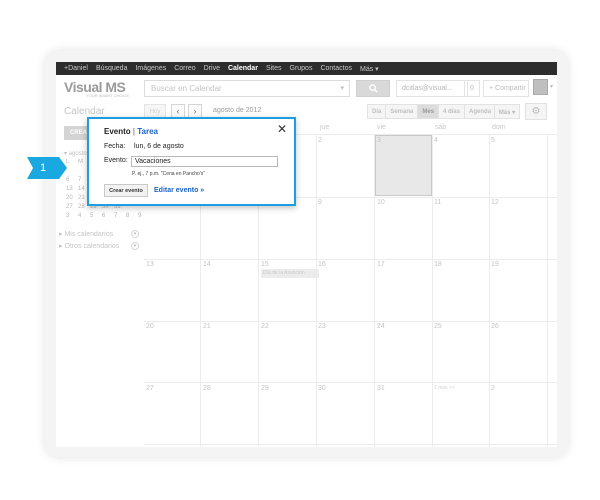 Image resolution: width=600 pixels, height=500 pixels. I want to click on date-range: agosto de 2012, so click(237, 110).